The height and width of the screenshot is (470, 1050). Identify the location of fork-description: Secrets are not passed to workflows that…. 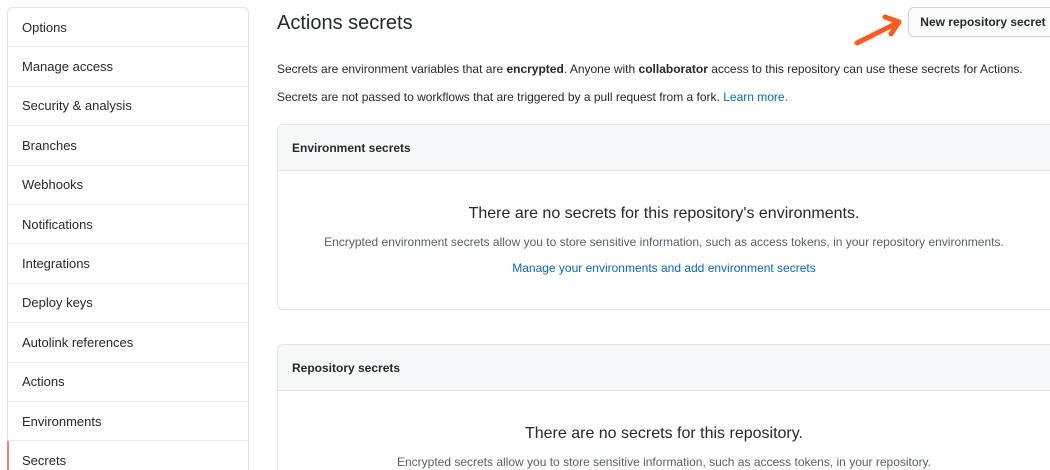
(532, 97).